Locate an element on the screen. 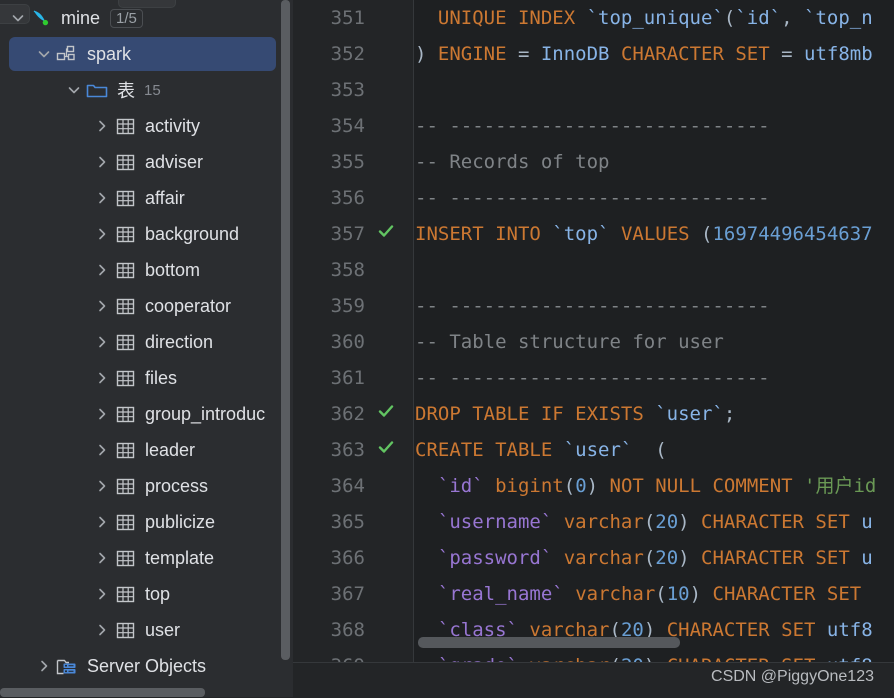 The height and width of the screenshot is (698, 894). code-line: 359 -- ---------------------------- is located at coordinates (593, 306).